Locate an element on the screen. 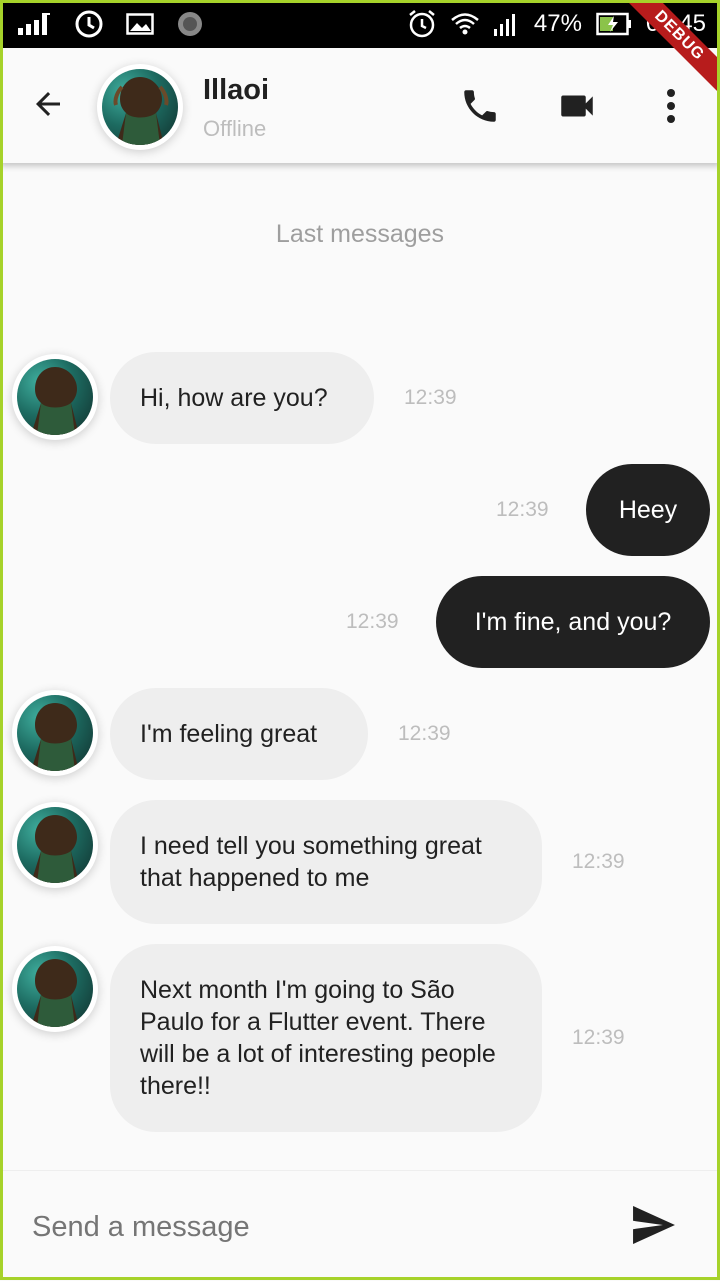 Image resolution: width=720 pixels, height=1281 pixels. more-vert-icon is located at coordinates (671, 108).